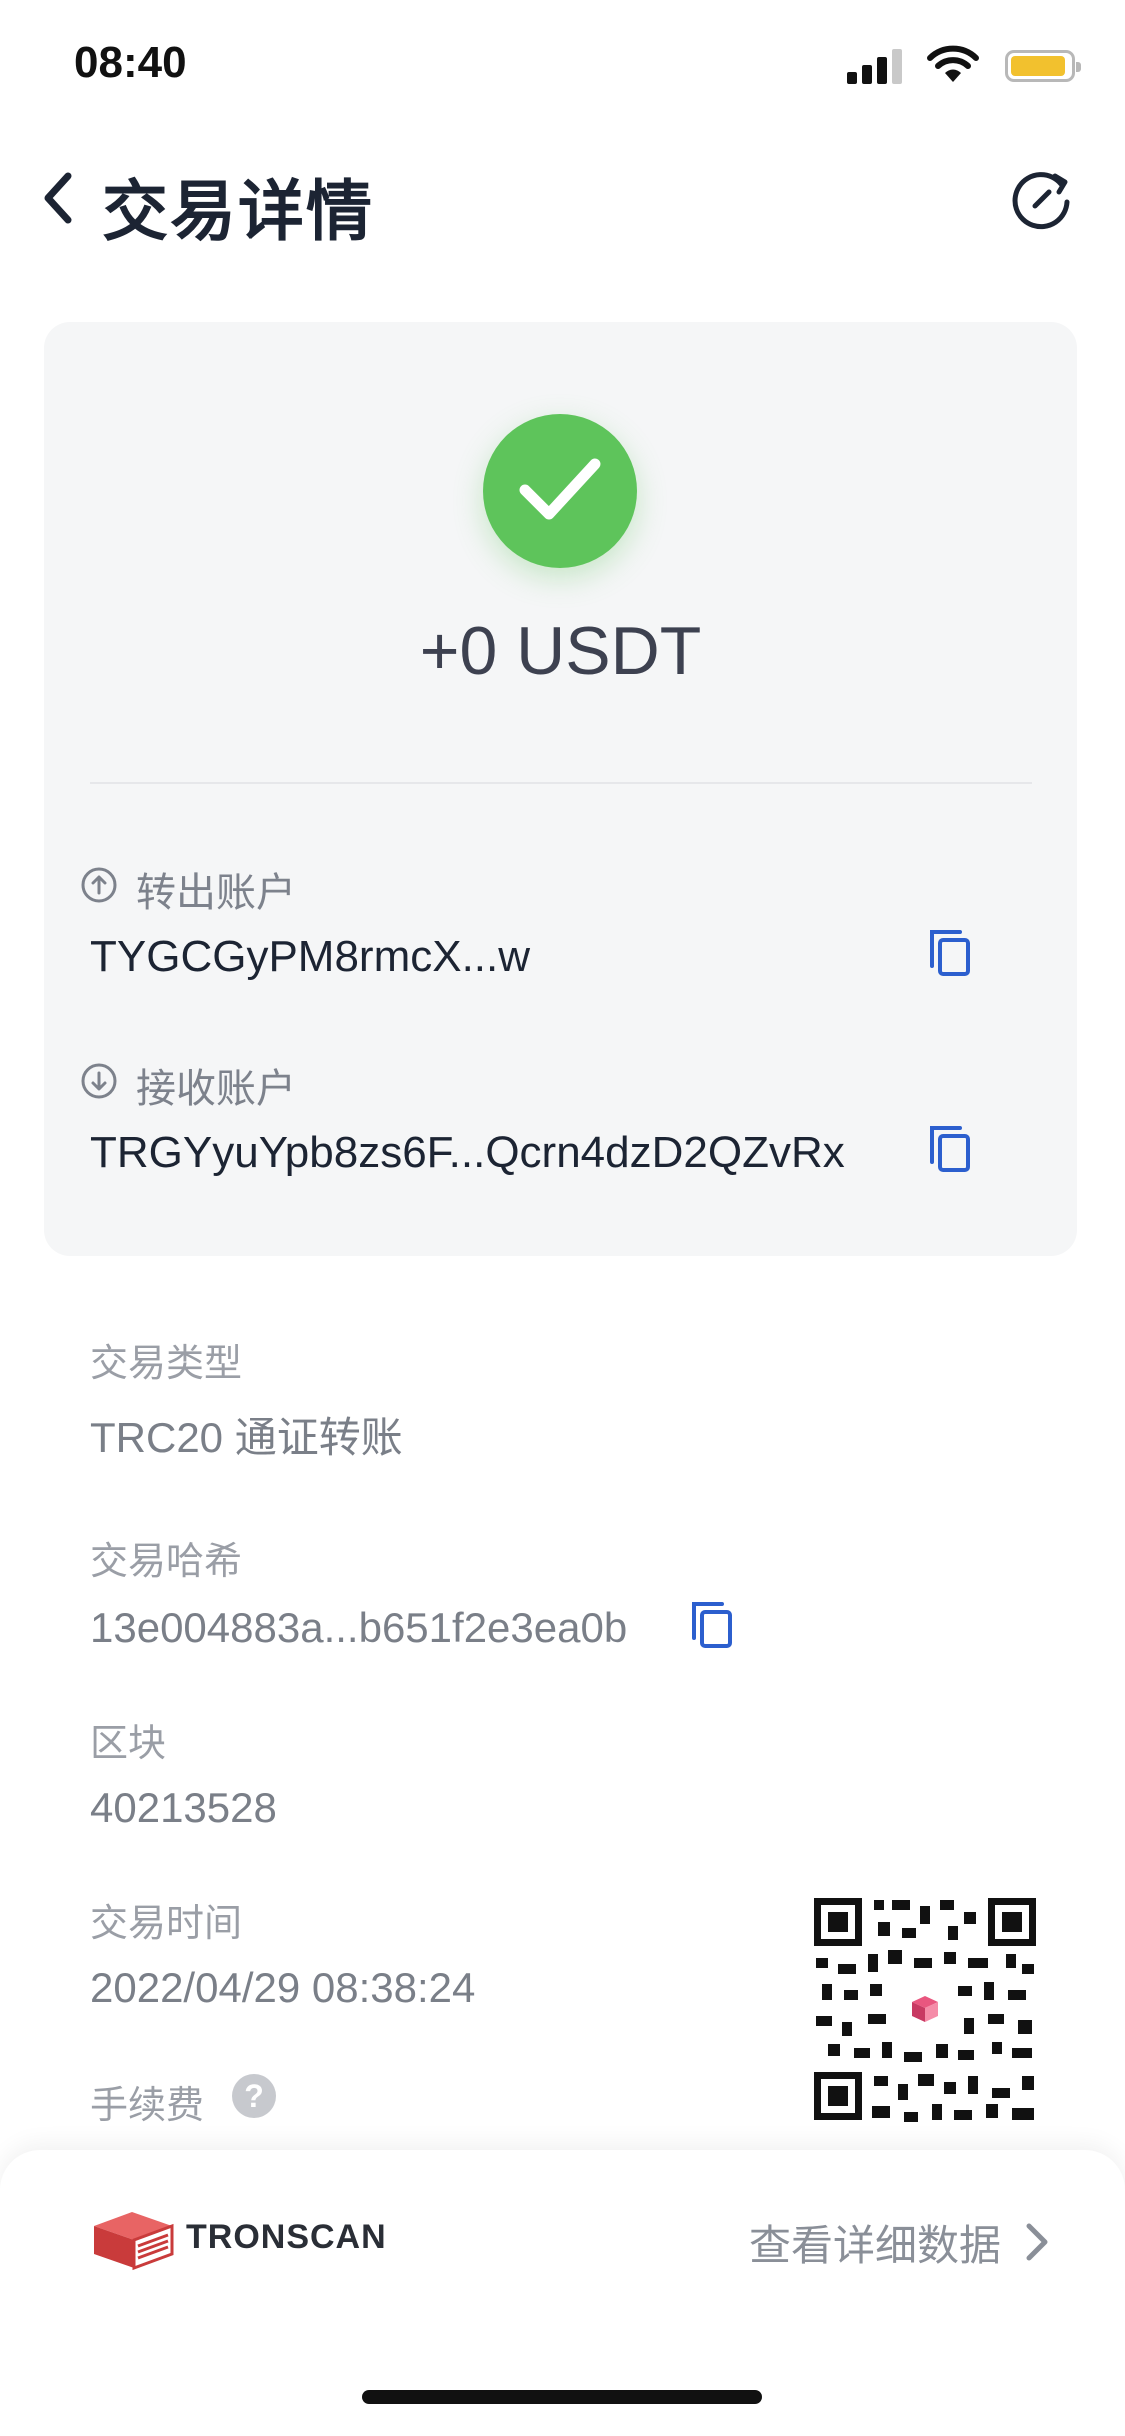 The height and width of the screenshot is (2436, 1125). What do you see at coordinates (147, 2106) in the screenshot?
I see `fee-label: 手续费` at bounding box center [147, 2106].